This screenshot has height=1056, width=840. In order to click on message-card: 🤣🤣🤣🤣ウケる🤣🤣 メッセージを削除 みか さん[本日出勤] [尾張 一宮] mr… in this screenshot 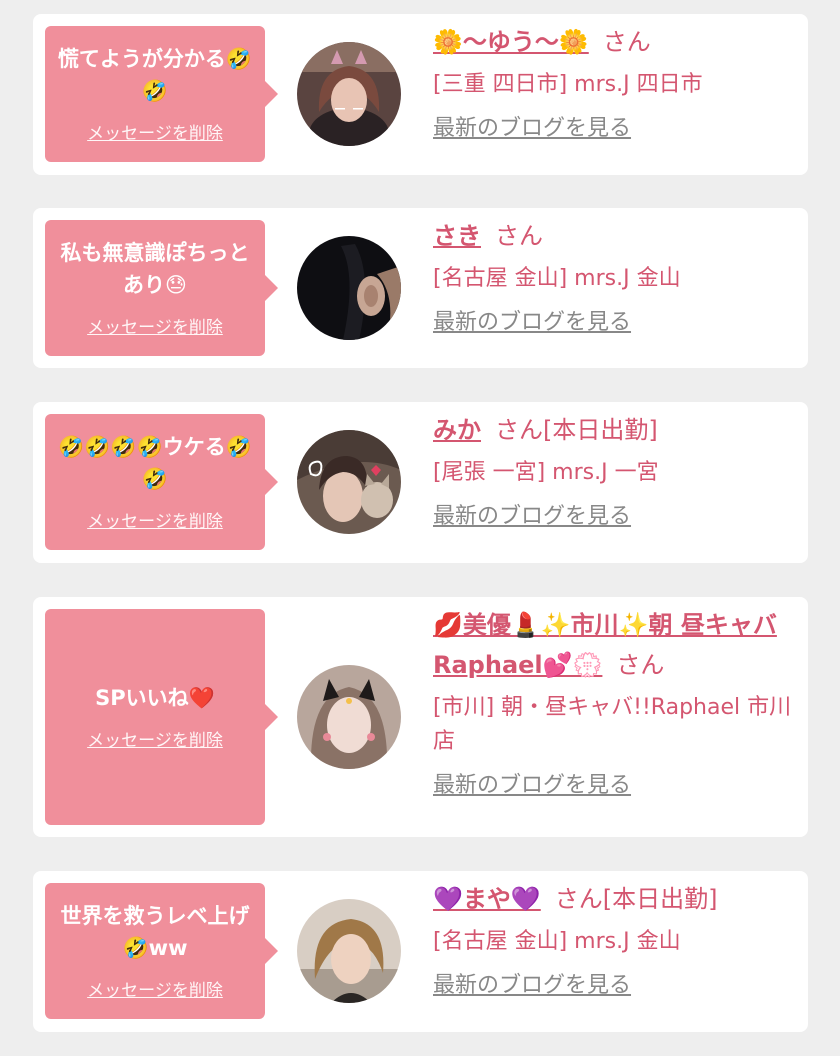, I will do `click(420, 482)`.